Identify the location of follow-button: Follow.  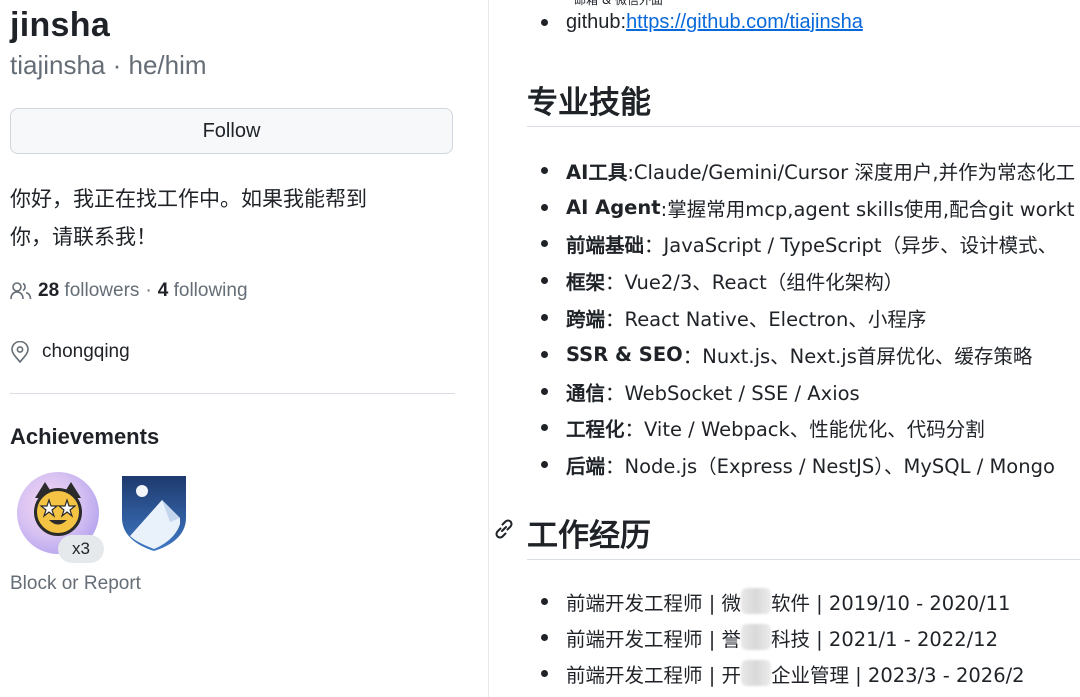
(231, 131).